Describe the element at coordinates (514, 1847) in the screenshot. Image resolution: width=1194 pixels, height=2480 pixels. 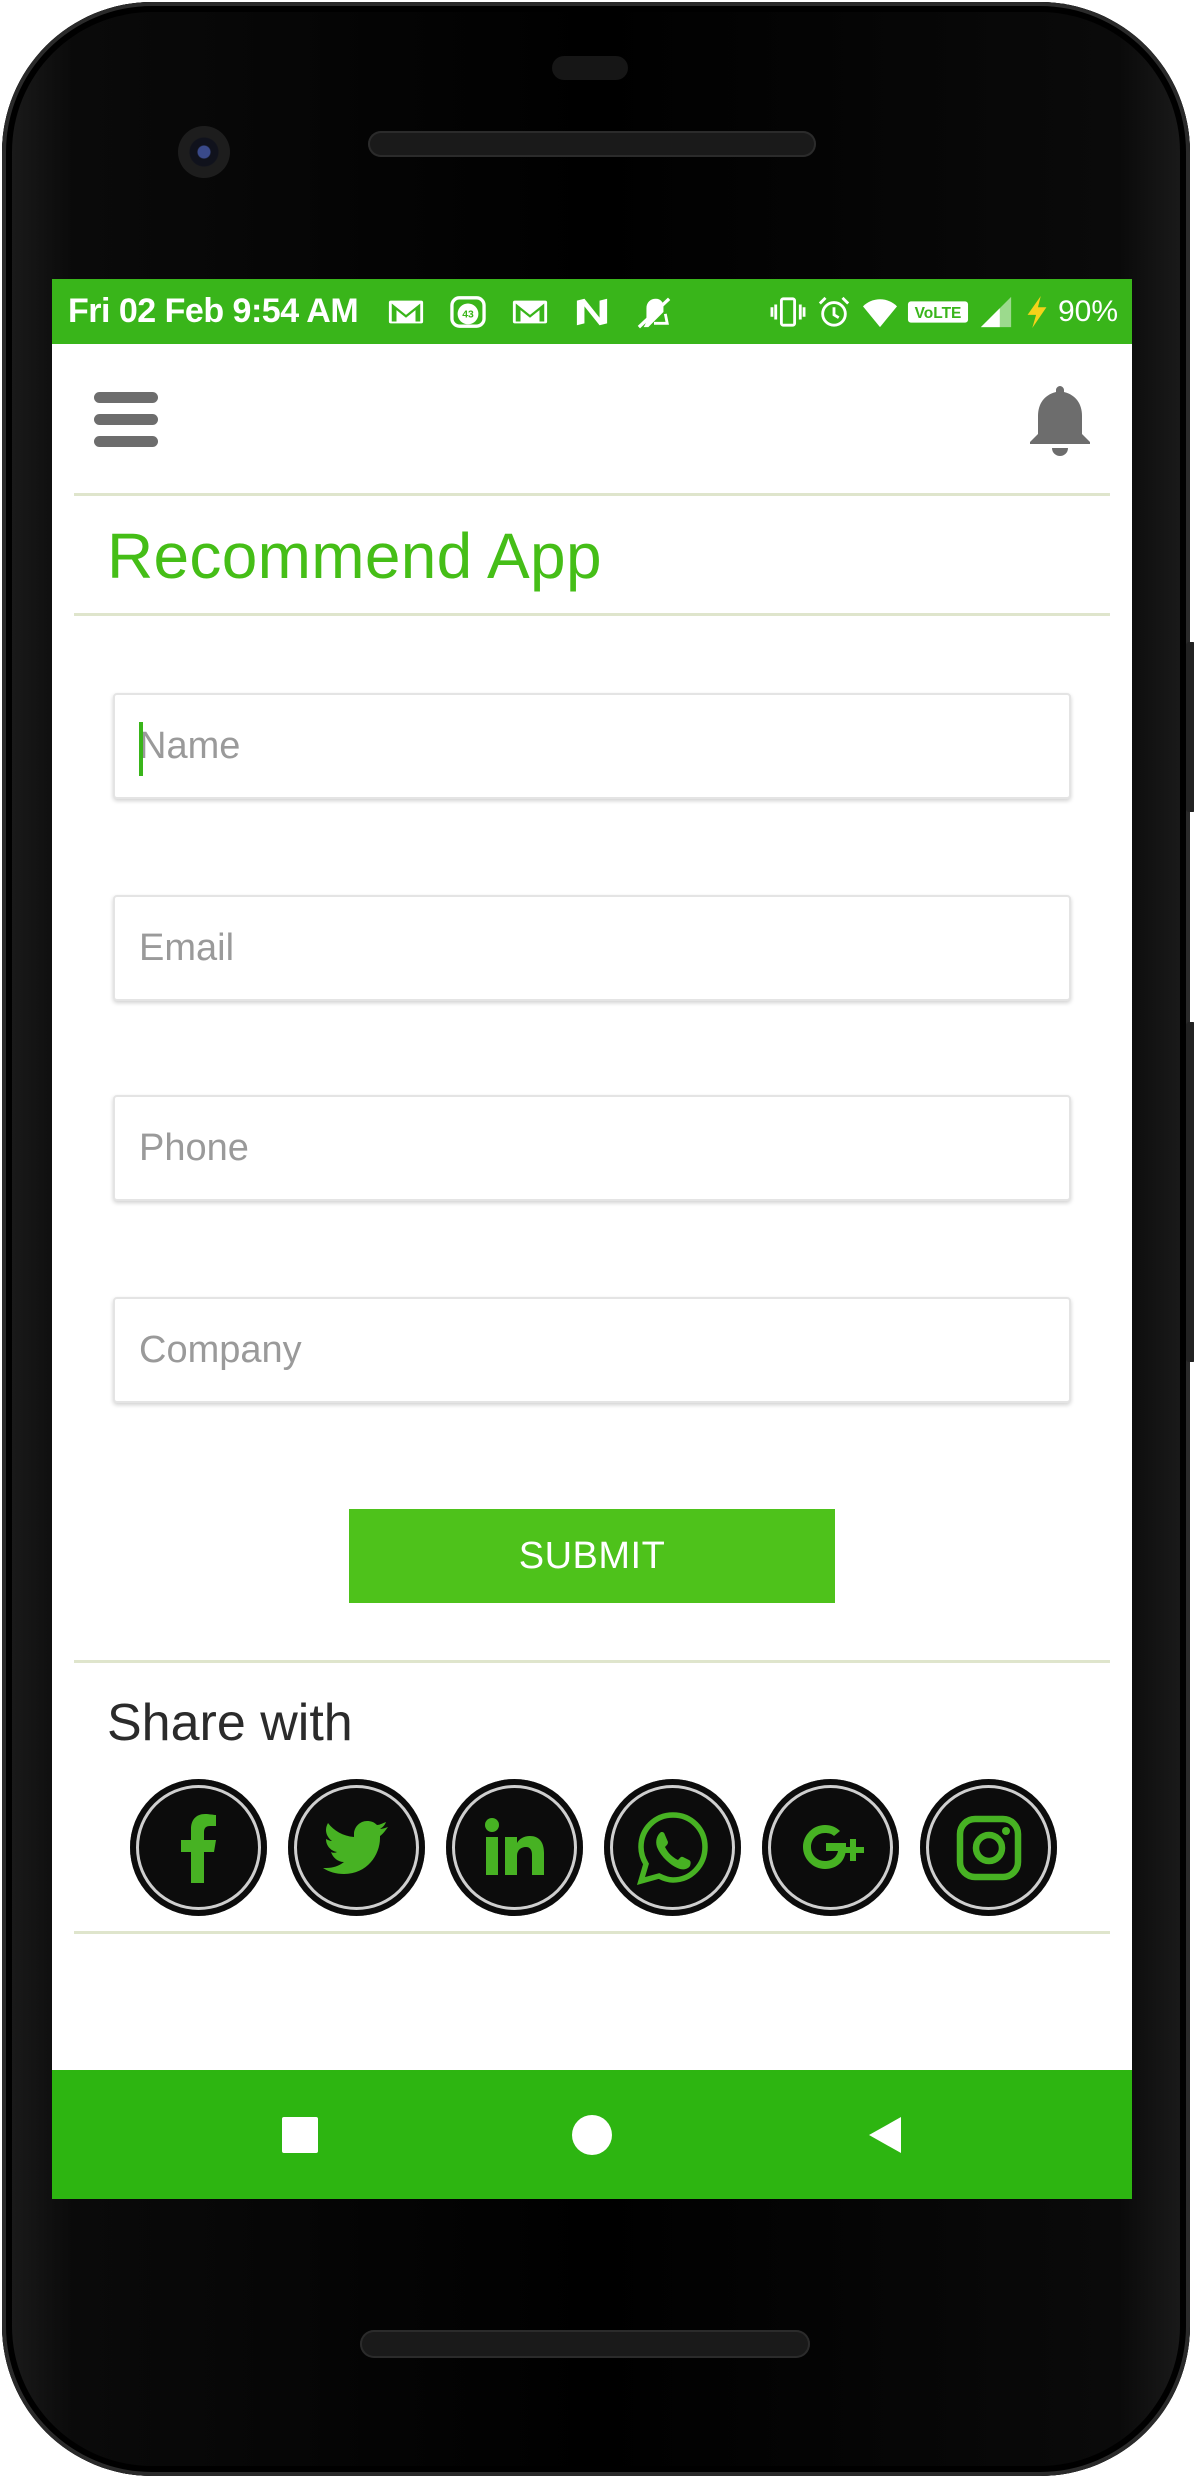
I see `linkedin-icon` at that location.